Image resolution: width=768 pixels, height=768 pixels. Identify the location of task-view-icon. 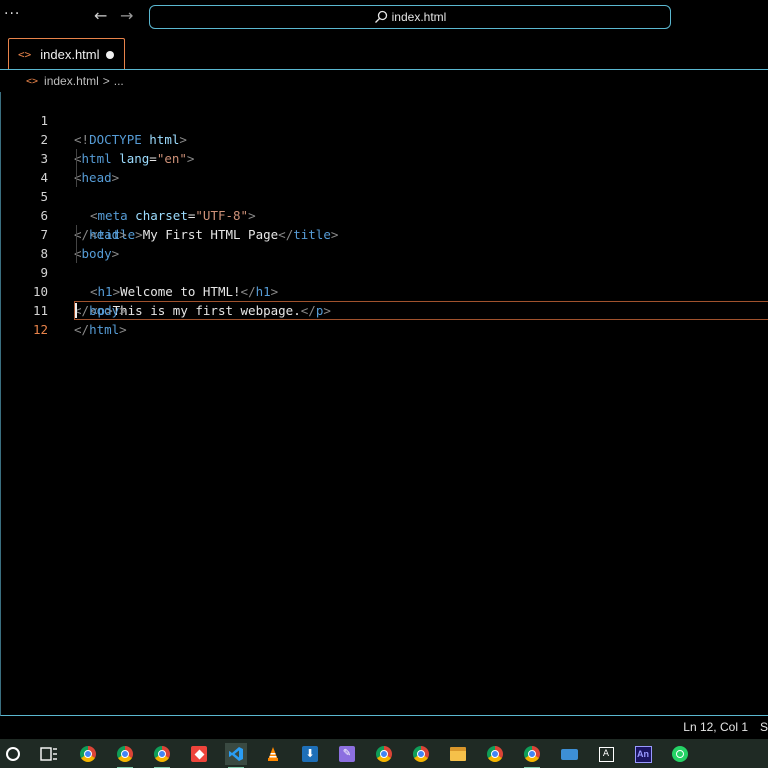
(49, 754).